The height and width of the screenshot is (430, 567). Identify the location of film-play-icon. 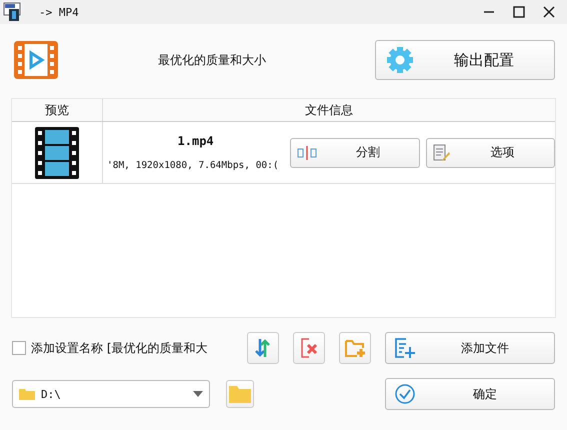
(36, 60).